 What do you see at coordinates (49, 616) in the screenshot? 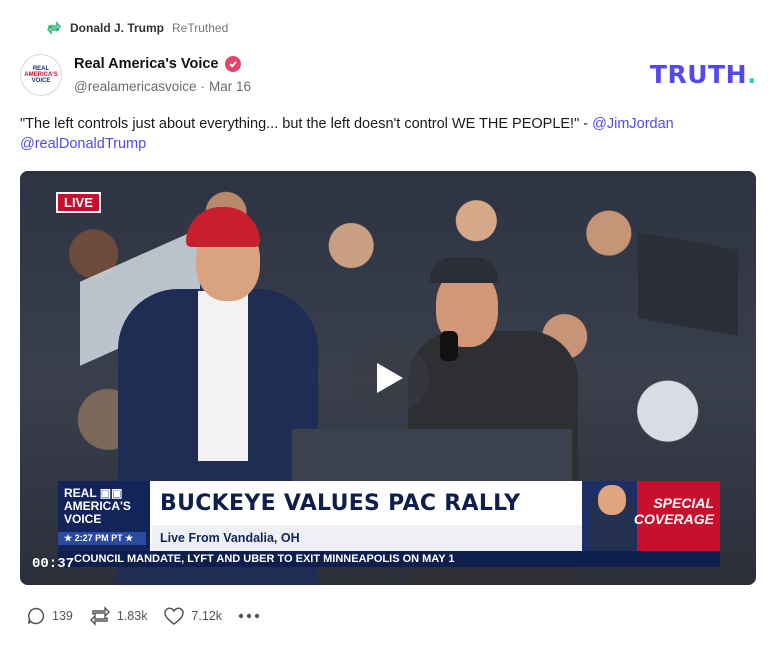
I see `reply-button: 139` at bounding box center [49, 616].